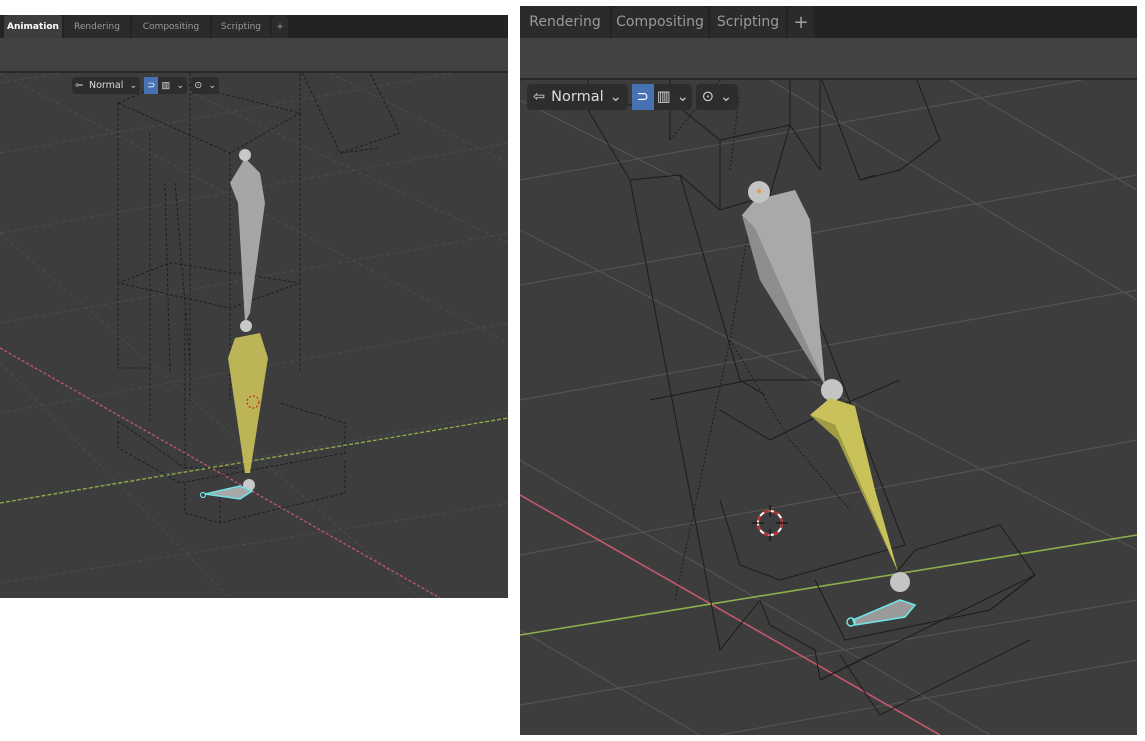 This screenshot has width=1145, height=741. Describe the element at coordinates (828, 585) in the screenshot. I see `y-axis-line` at that location.